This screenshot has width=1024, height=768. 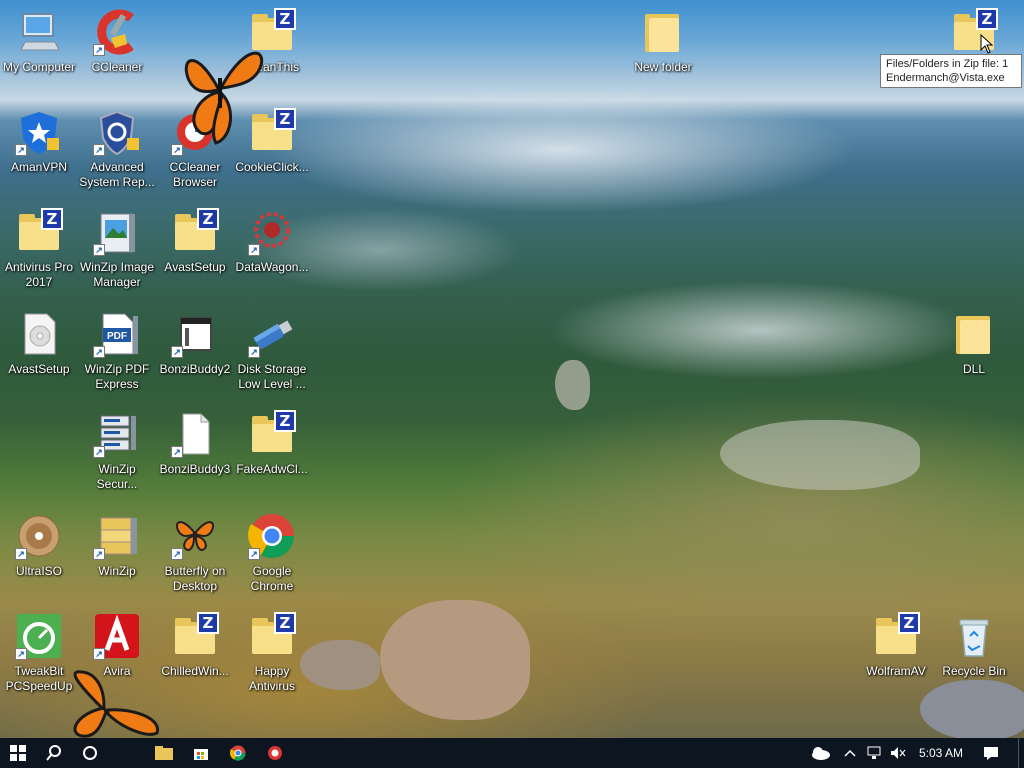 What do you see at coordinates (39, 167) in the screenshot?
I see `desktop-icon-label: AmanVPN` at bounding box center [39, 167].